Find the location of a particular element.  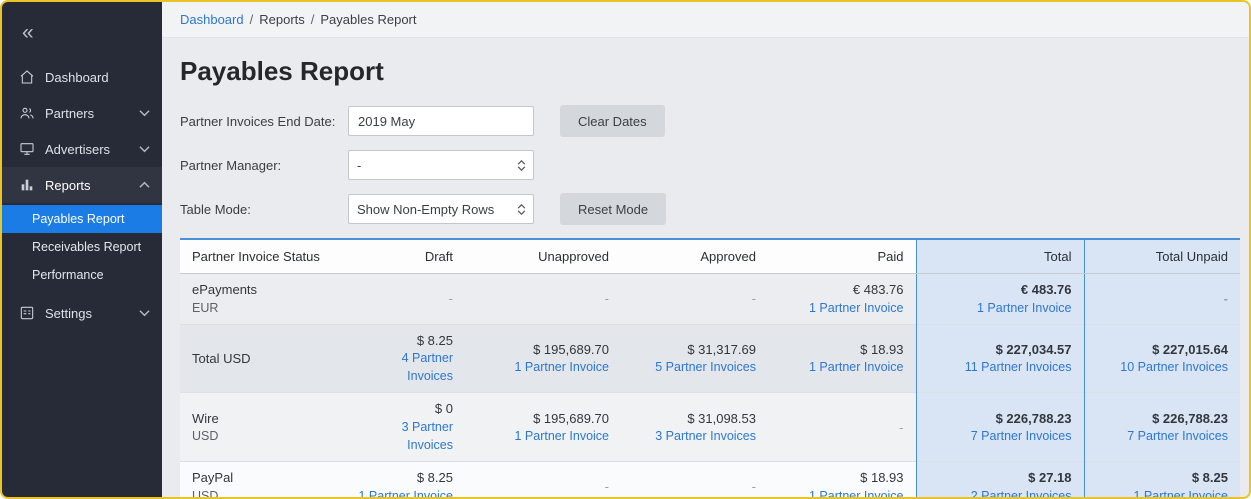

sidebar-item-label: Reports is located at coordinates (68, 185).